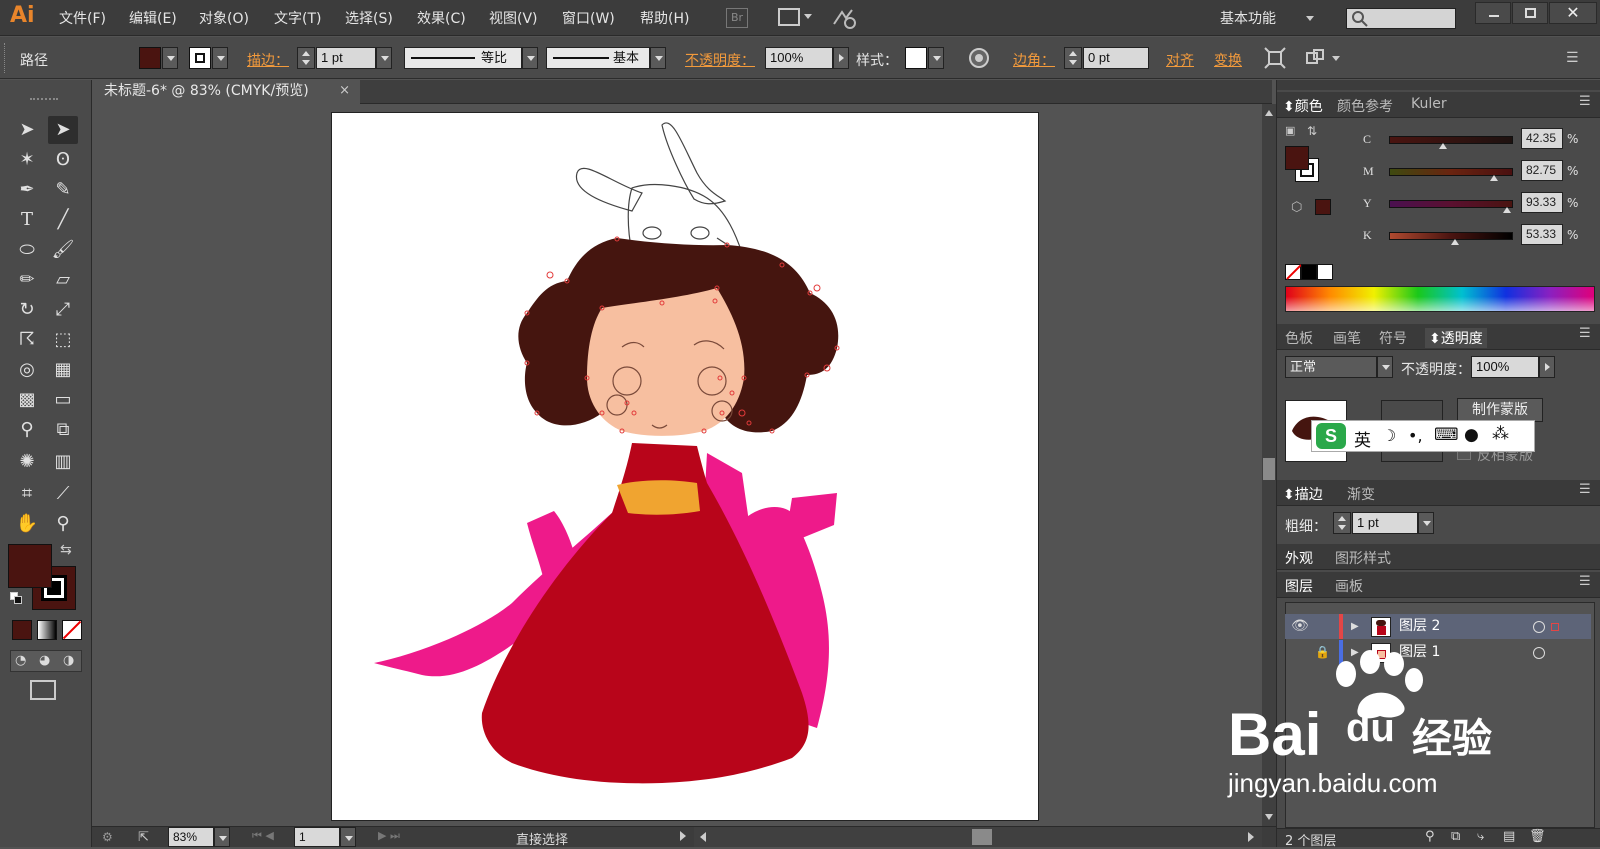 Image resolution: width=1600 pixels, height=849 pixels. Describe the element at coordinates (63, 190) in the screenshot. I see `curvature-pen-icon: ✎` at that location.